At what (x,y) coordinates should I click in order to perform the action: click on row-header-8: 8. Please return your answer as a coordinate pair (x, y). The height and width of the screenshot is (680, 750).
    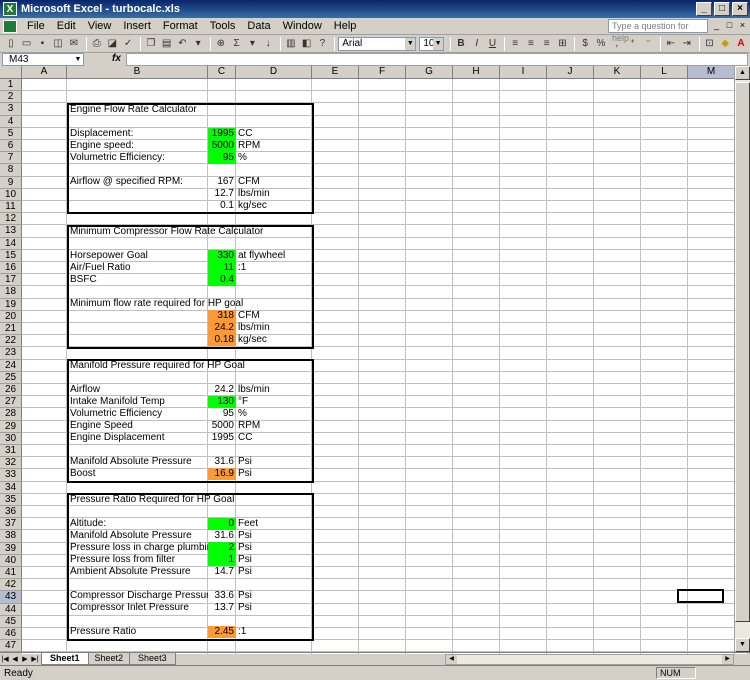
    Looking at the image, I should click on (11, 170).